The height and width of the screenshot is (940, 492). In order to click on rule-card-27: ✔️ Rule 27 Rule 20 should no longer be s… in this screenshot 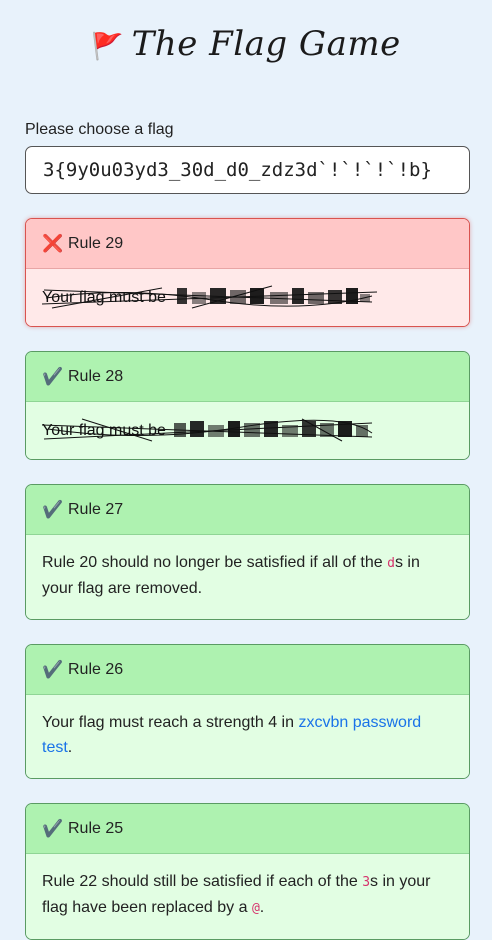, I will do `click(247, 552)`.